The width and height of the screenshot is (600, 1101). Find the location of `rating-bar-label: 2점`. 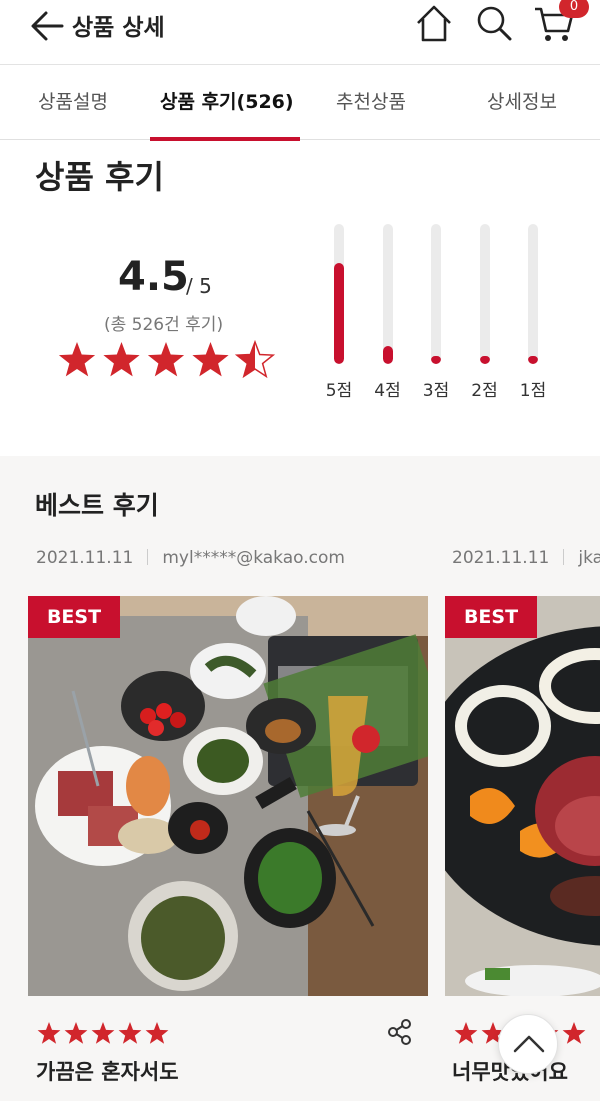

rating-bar-label: 2점 is located at coordinates (484, 391).